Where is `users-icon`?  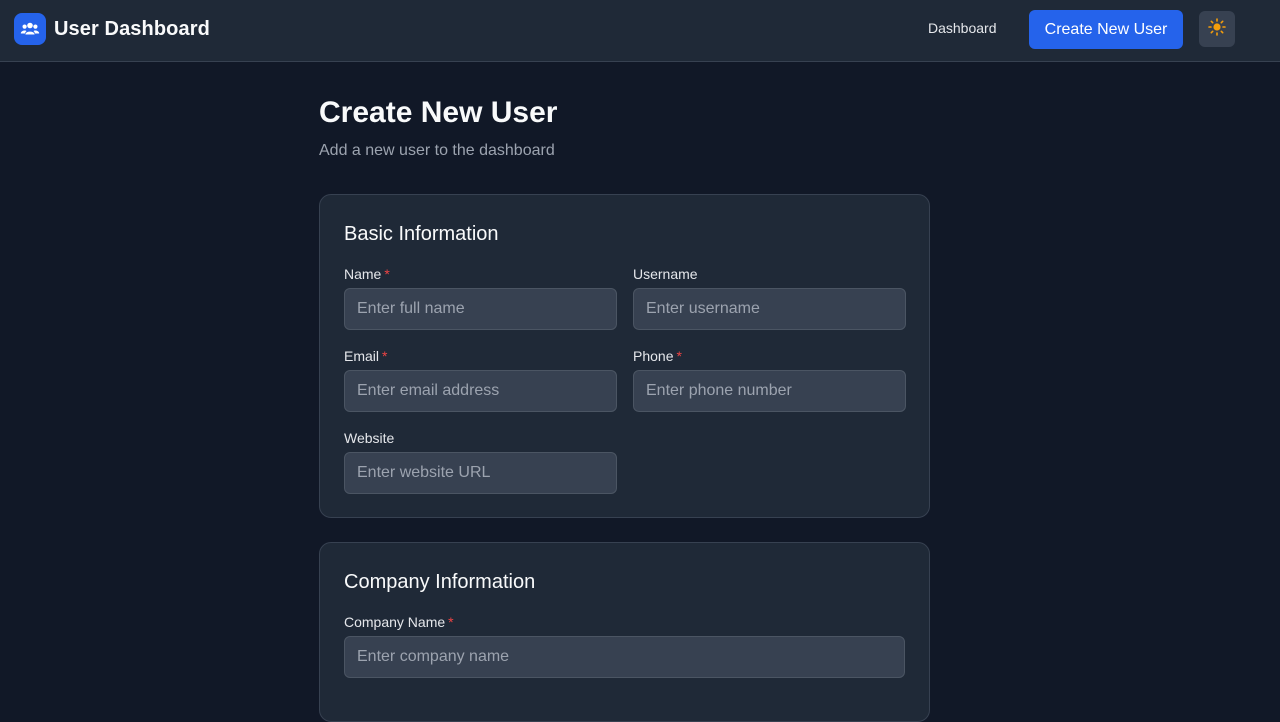
users-icon is located at coordinates (30, 29).